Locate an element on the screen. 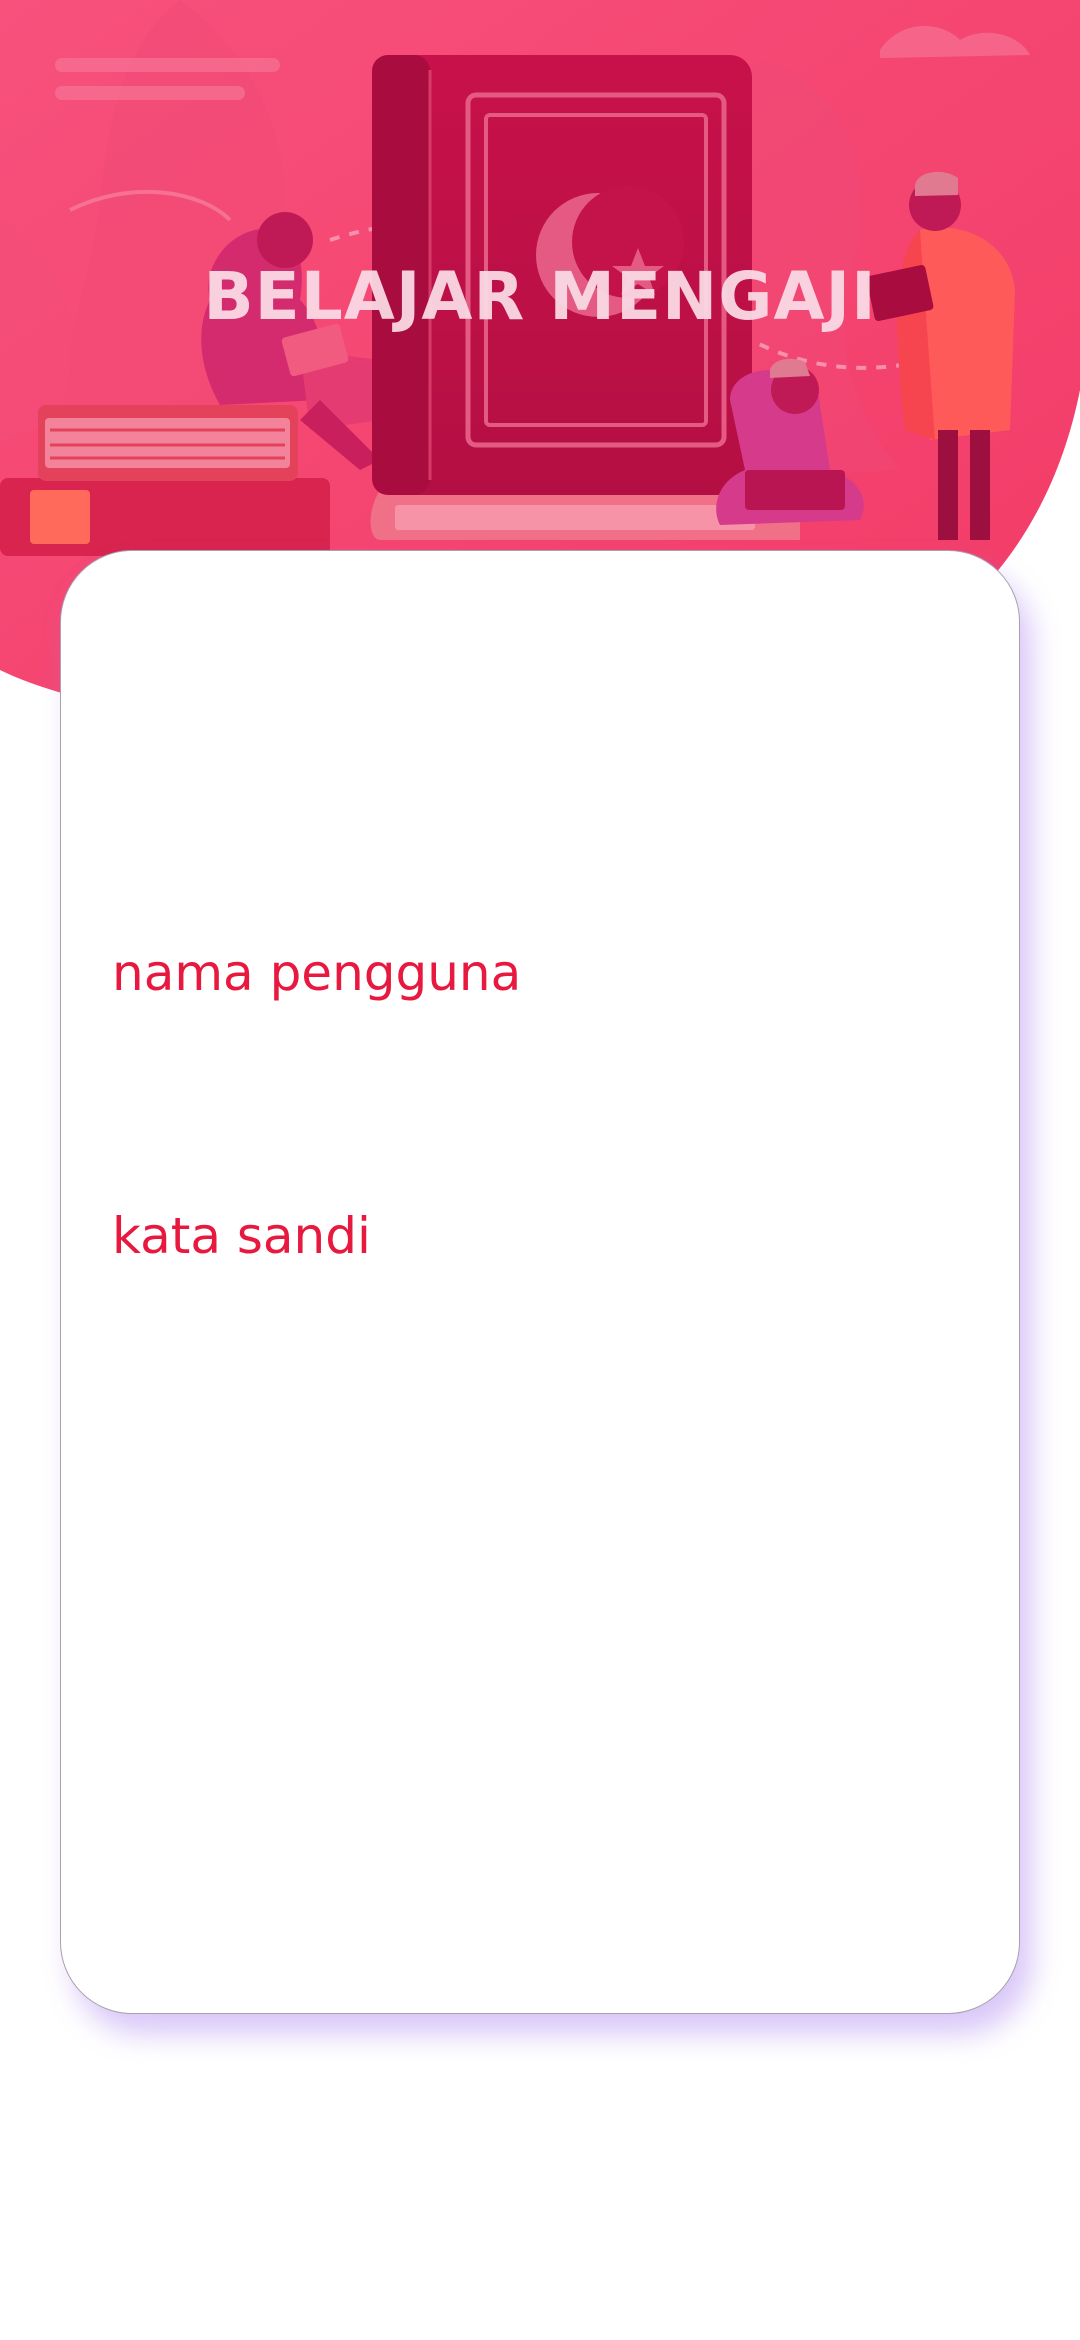  password-label: kata sandi is located at coordinates (241, 1236).